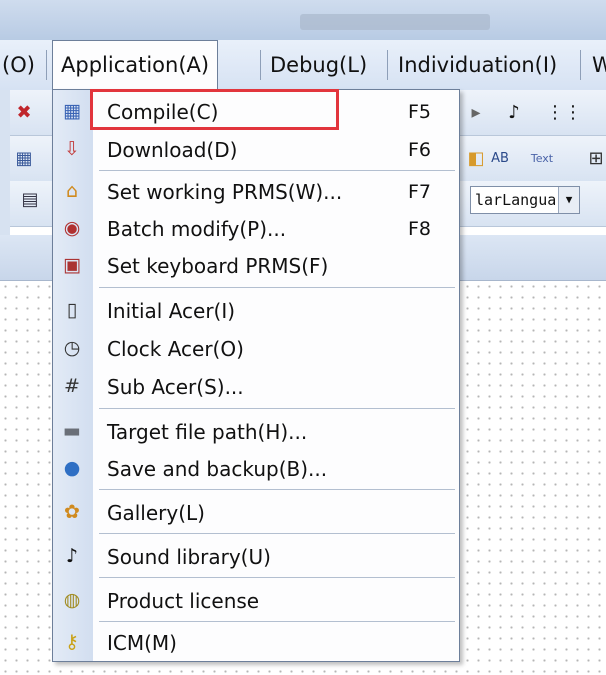 The image size is (606, 675). Describe the element at coordinates (72, 310) in the screenshot. I see `initial-acer-icon: ▯` at that location.